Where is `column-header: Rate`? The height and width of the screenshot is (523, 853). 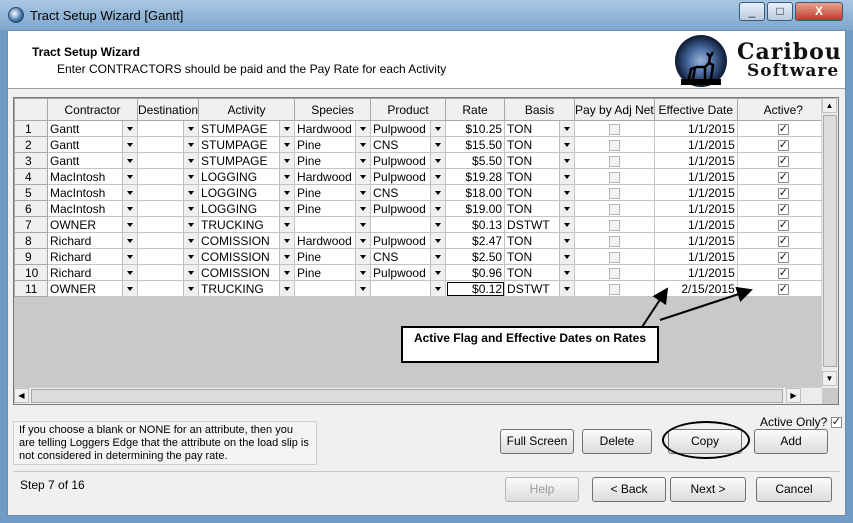
column-header: Rate is located at coordinates (475, 109).